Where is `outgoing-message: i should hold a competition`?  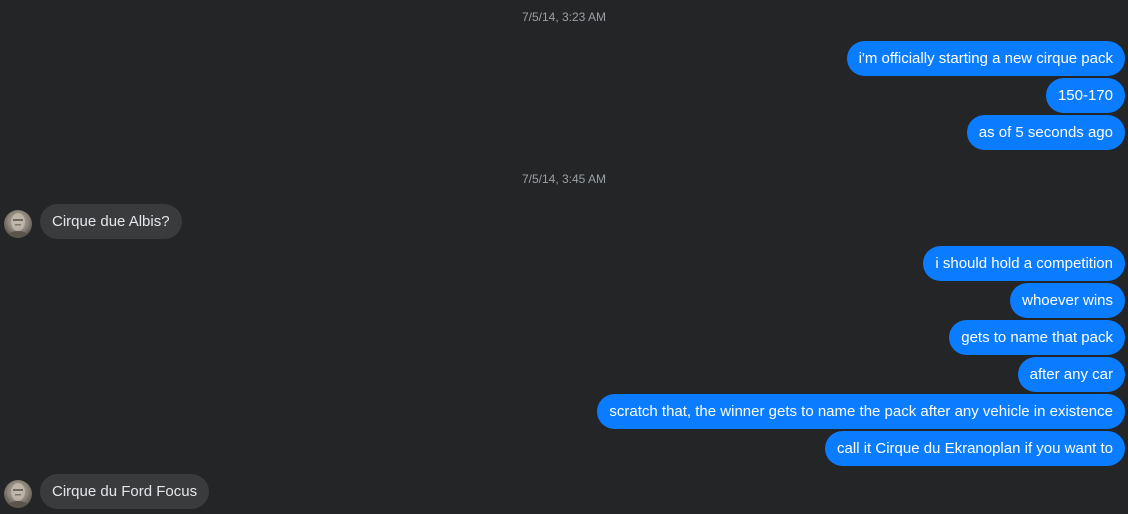
outgoing-message: i should hold a competition is located at coordinates (1024, 263).